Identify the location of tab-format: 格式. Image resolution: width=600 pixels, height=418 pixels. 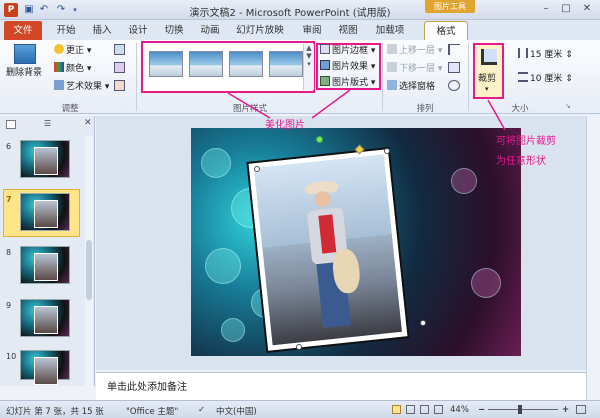
(446, 30).